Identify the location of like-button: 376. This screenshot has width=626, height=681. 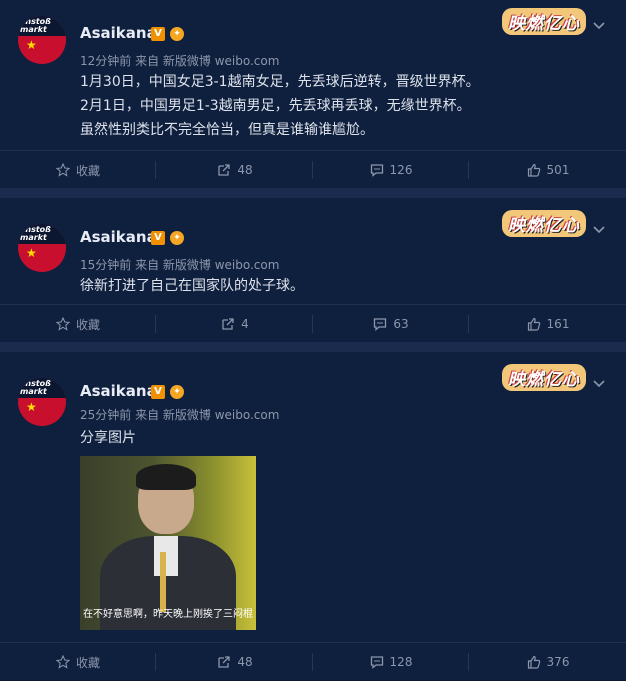
(548, 662).